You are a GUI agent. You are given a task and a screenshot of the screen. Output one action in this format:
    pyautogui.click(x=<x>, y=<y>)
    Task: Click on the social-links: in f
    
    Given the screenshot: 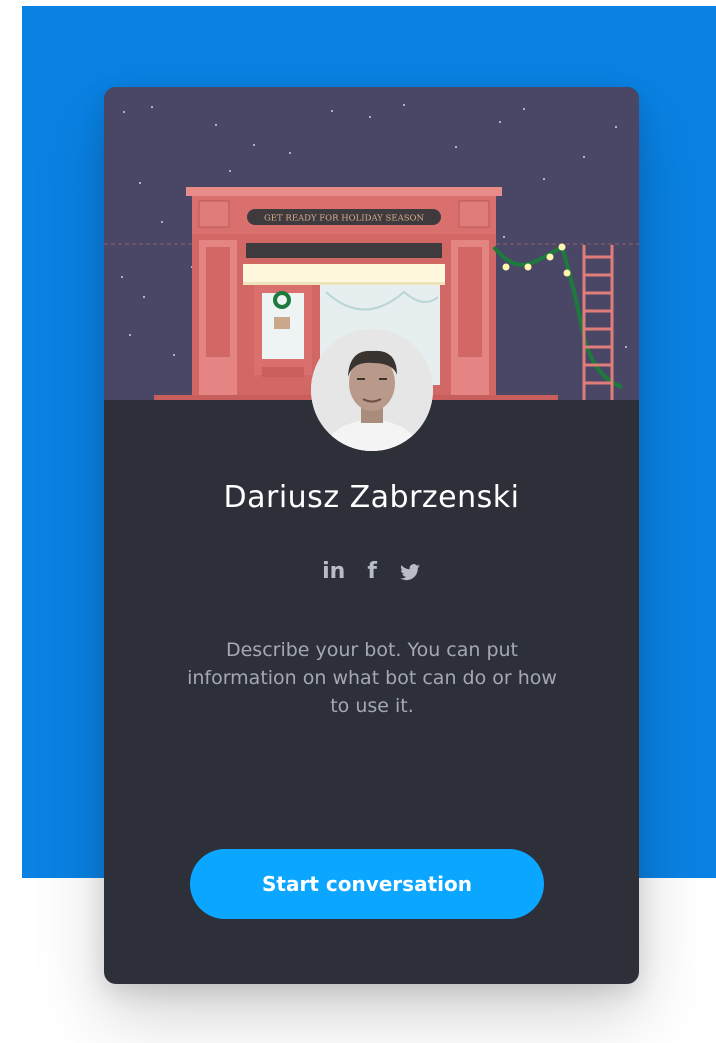 What is the action you would take?
    pyautogui.click(x=371, y=572)
    